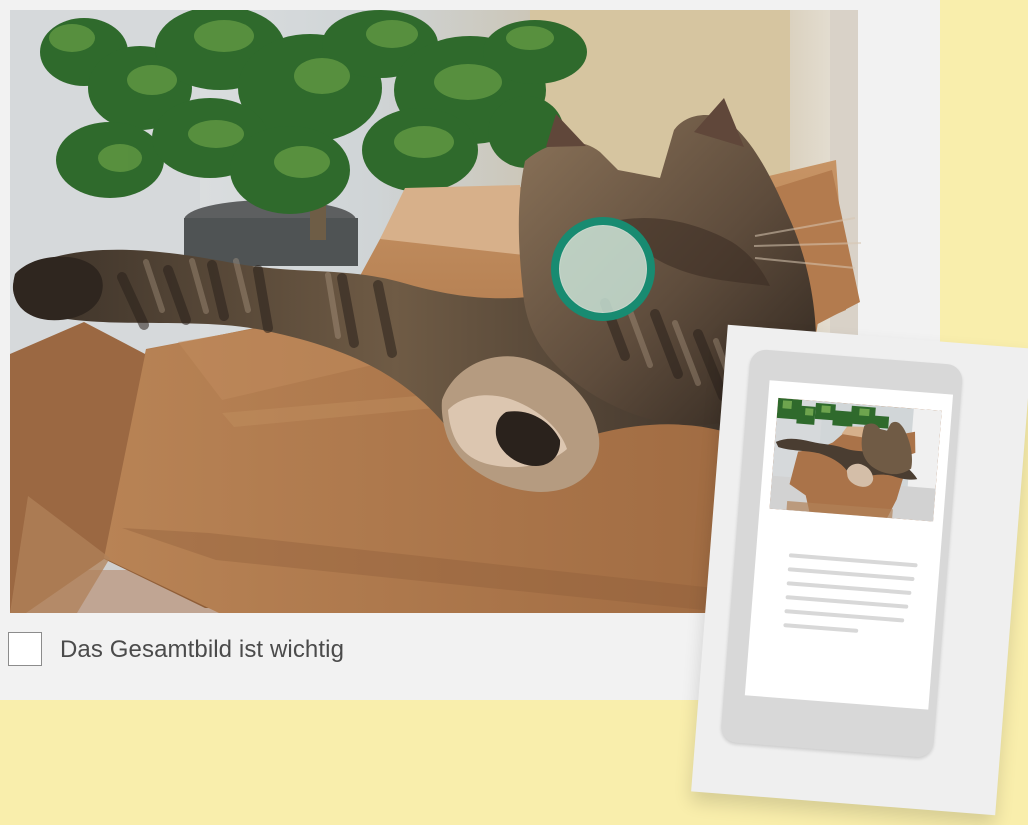 This screenshot has width=1028, height=825. I want to click on phone-photo-art, so click(855, 459).